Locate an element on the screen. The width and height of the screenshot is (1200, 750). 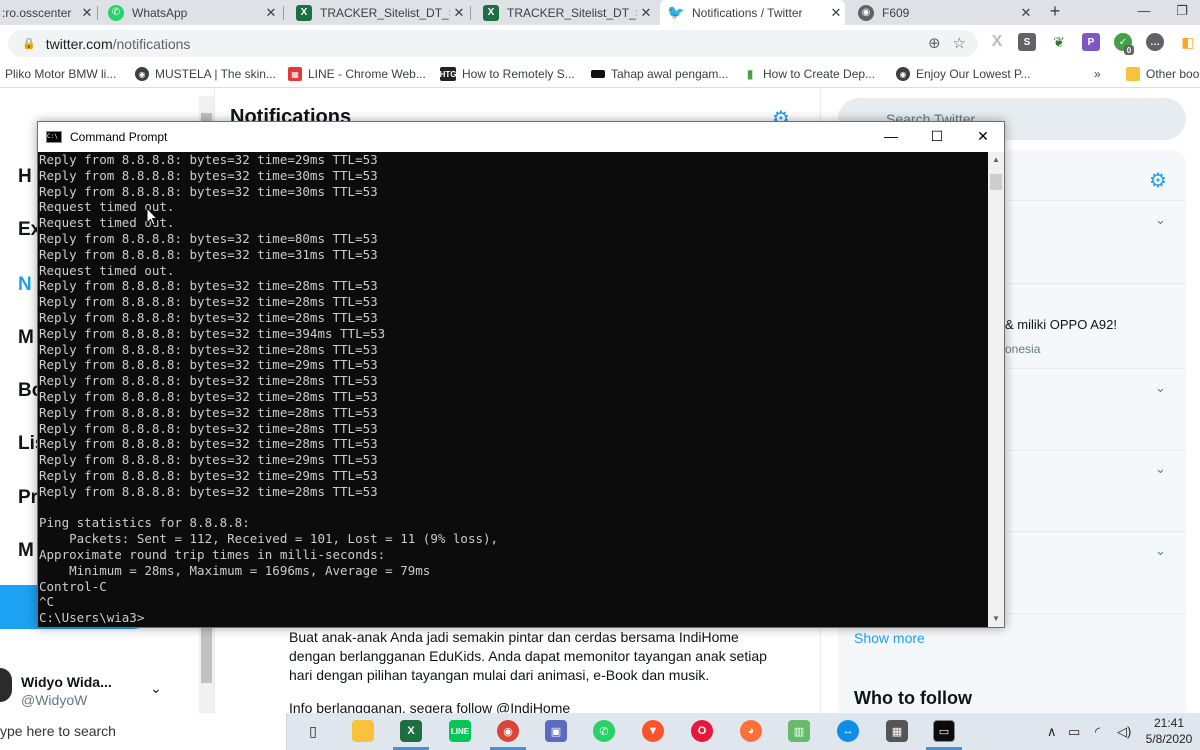
nav-messages: M is located at coordinates (26, 338).